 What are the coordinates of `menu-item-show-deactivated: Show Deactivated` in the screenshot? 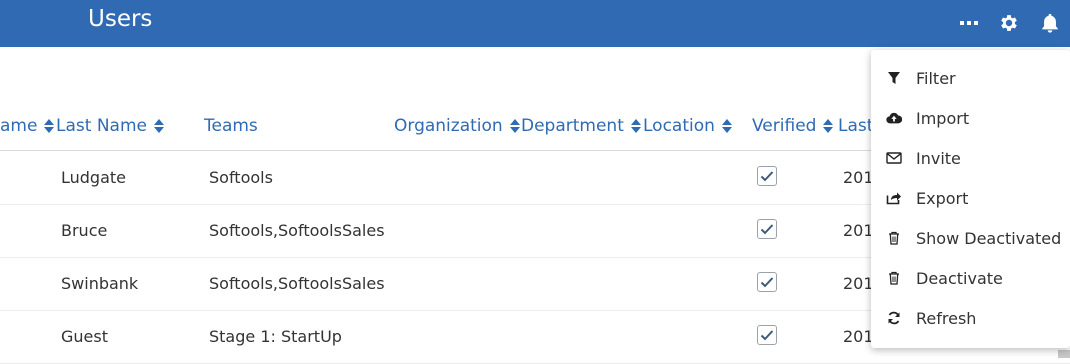 It's located at (970, 238).